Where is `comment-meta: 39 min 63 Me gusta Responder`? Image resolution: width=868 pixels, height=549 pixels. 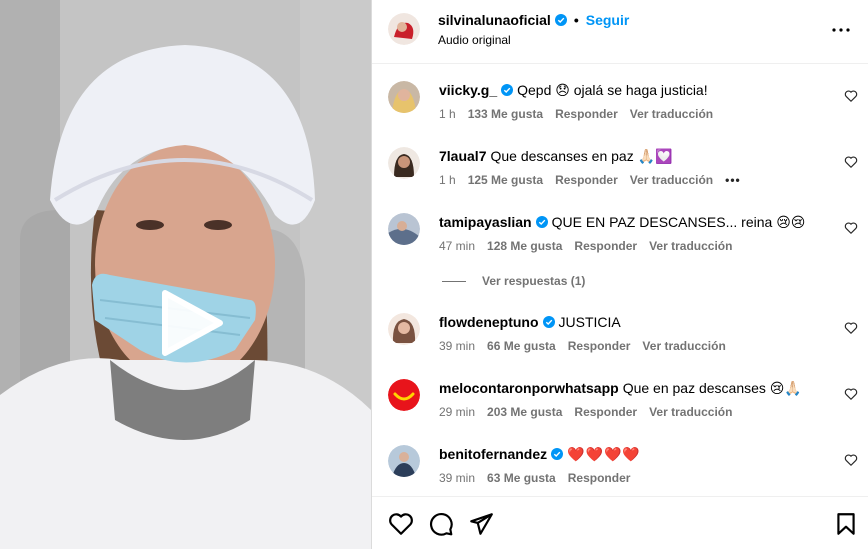 comment-meta: 39 min 63 Me gusta Responder is located at coordinates (534, 478).